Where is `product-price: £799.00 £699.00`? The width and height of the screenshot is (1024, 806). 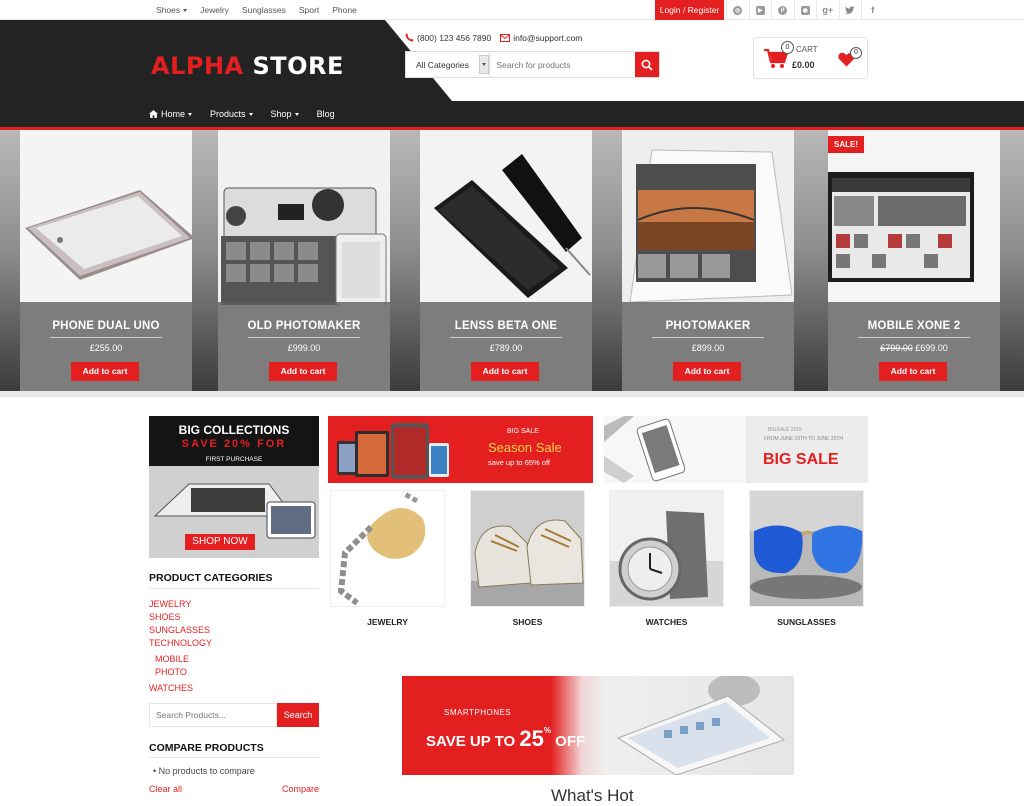 product-price: £799.00 £699.00 is located at coordinates (914, 348).